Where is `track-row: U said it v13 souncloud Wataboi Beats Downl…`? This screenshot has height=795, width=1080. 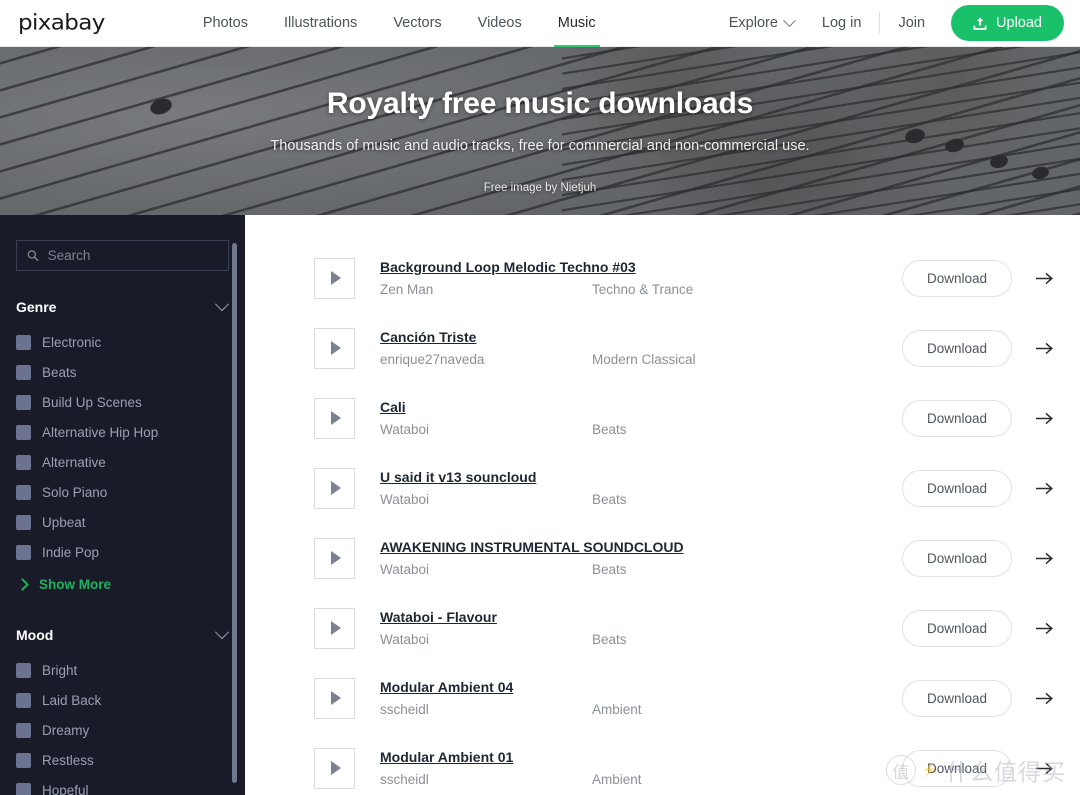
track-row: U said it v13 souncloud Wataboi Beats Downl… is located at coordinates (662, 488).